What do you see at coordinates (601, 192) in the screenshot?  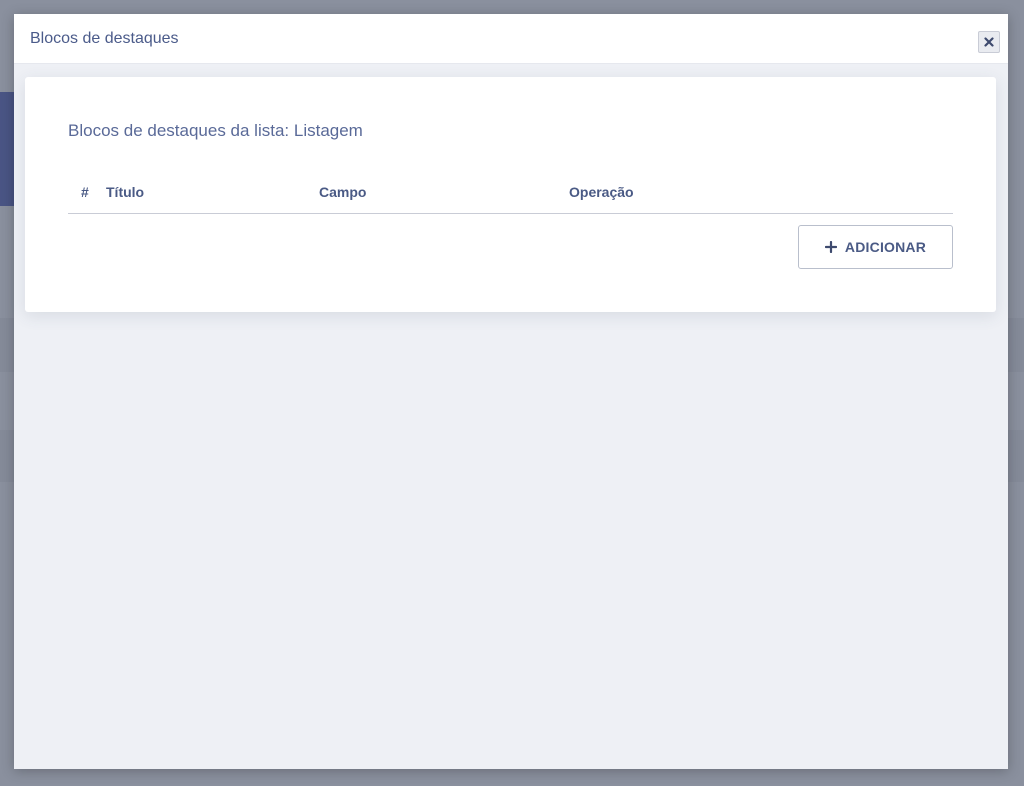 I see `column-header-operation: Operação` at bounding box center [601, 192].